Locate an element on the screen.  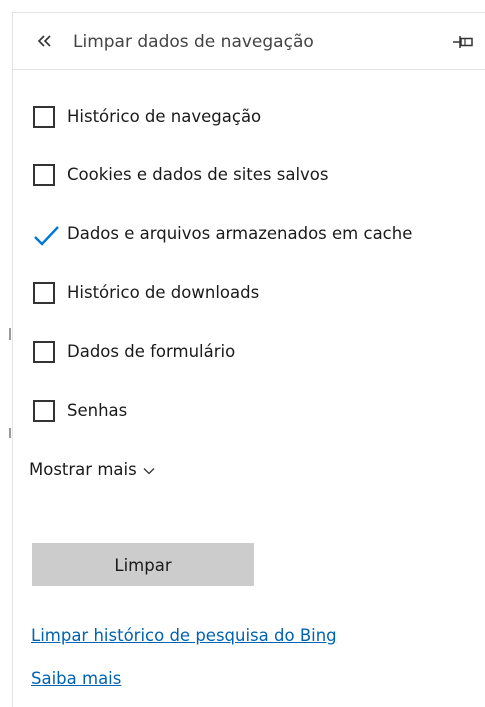
panel-header: Limpar dados de navegação is located at coordinates (249, 41).